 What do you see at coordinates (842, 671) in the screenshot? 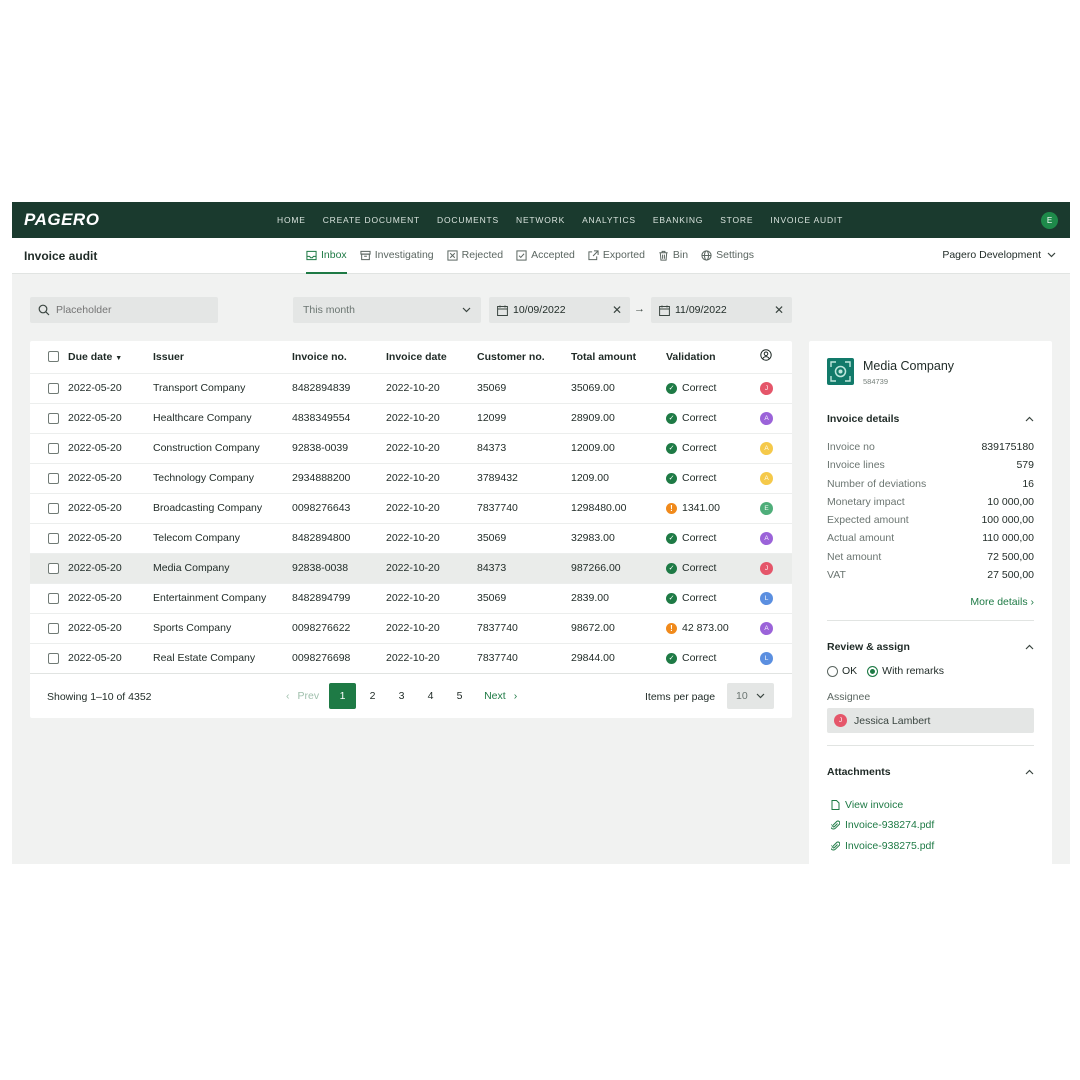
I see `radio-ok: OK` at bounding box center [842, 671].